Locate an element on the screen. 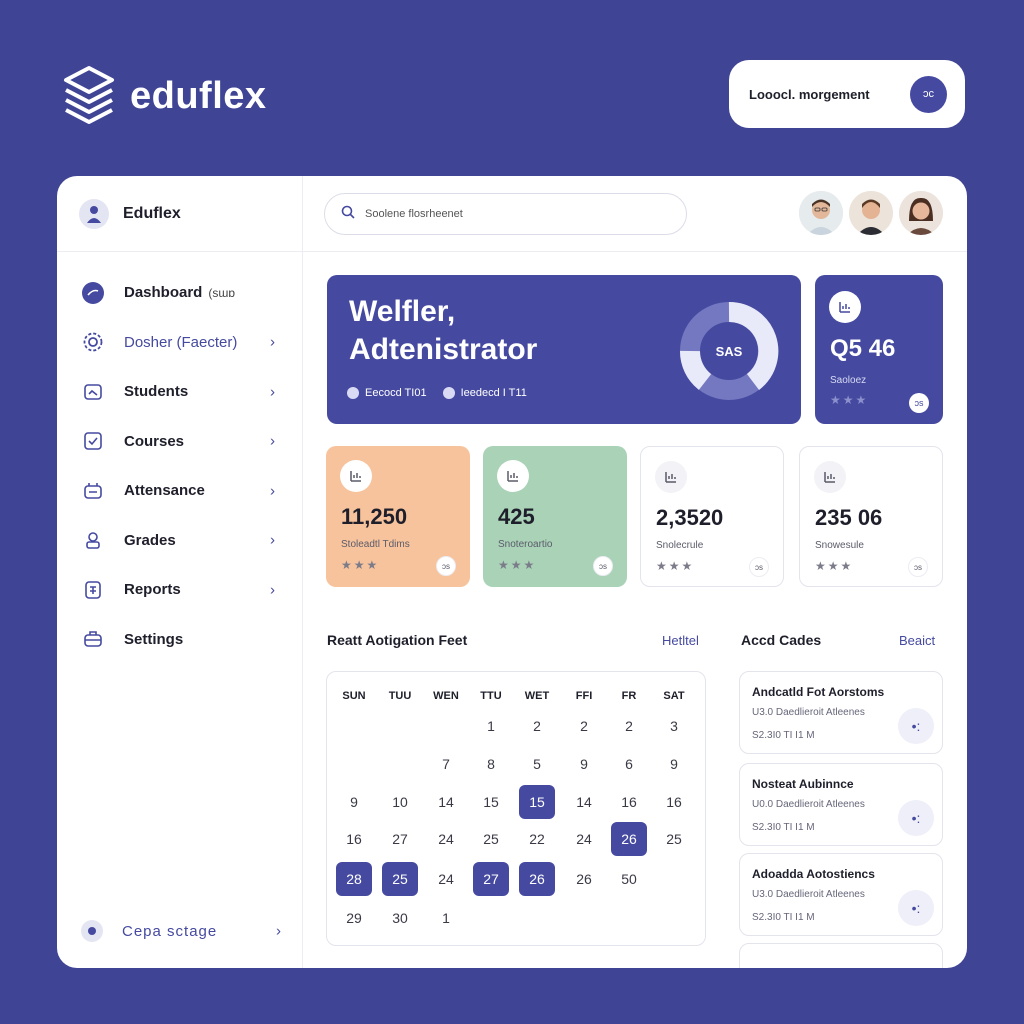  sidebar-item-label: Dosher (Faecter) is located at coordinates (181, 342).